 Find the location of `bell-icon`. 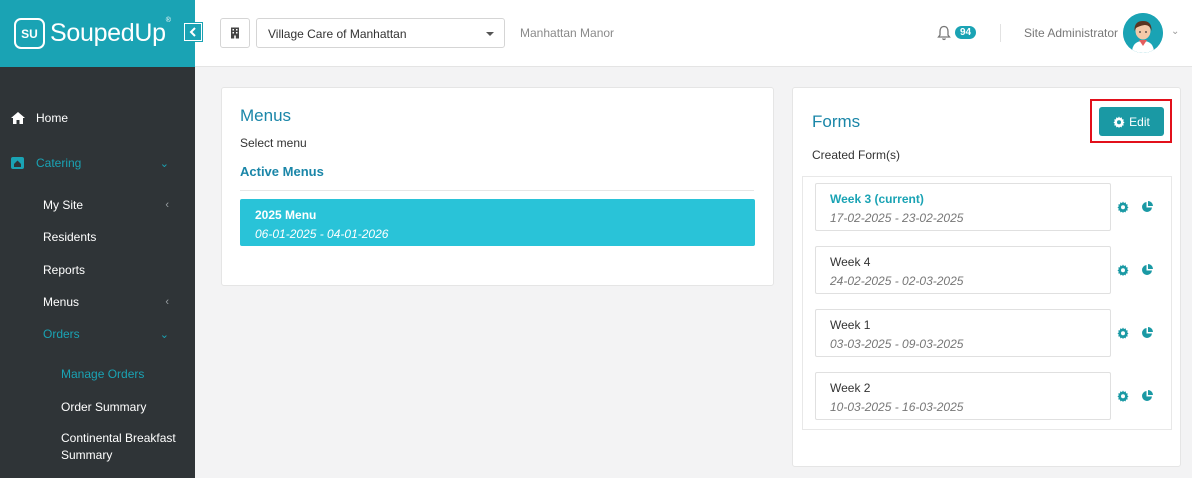

bell-icon is located at coordinates (944, 33).